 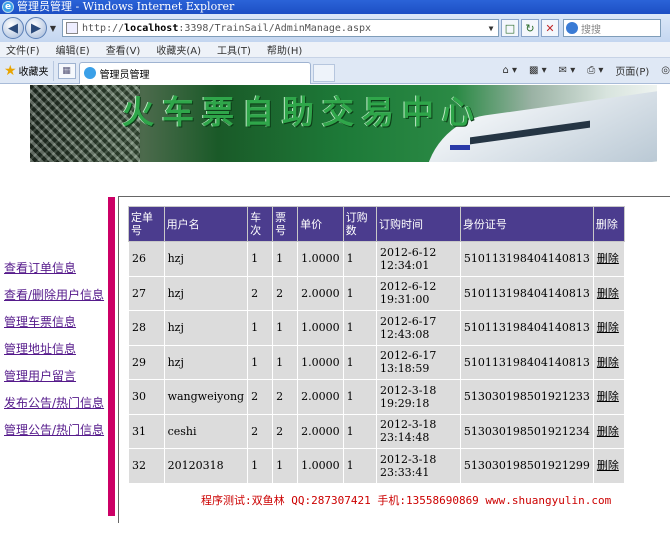 I want to click on feeds-icon: ▩ ▾, so click(x=538, y=70).